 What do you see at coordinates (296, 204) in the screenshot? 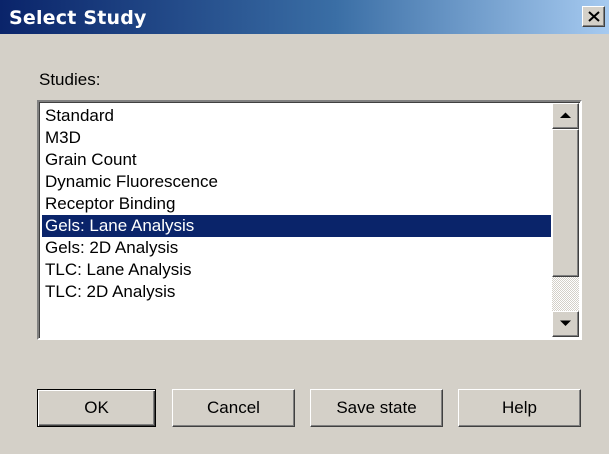
I see `list-item: Receptor Binding` at bounding box center [296, 204].